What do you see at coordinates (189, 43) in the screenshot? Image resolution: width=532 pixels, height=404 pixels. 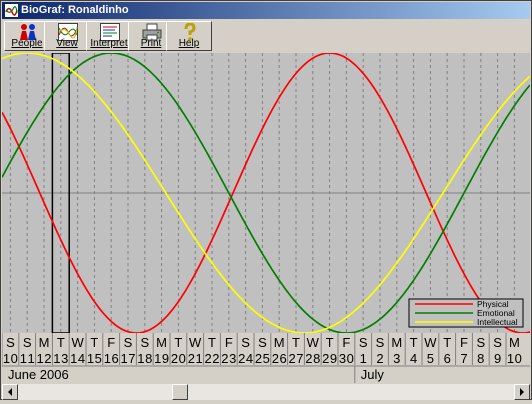 I see `help-label: Help` at bounding box center [189, 43].